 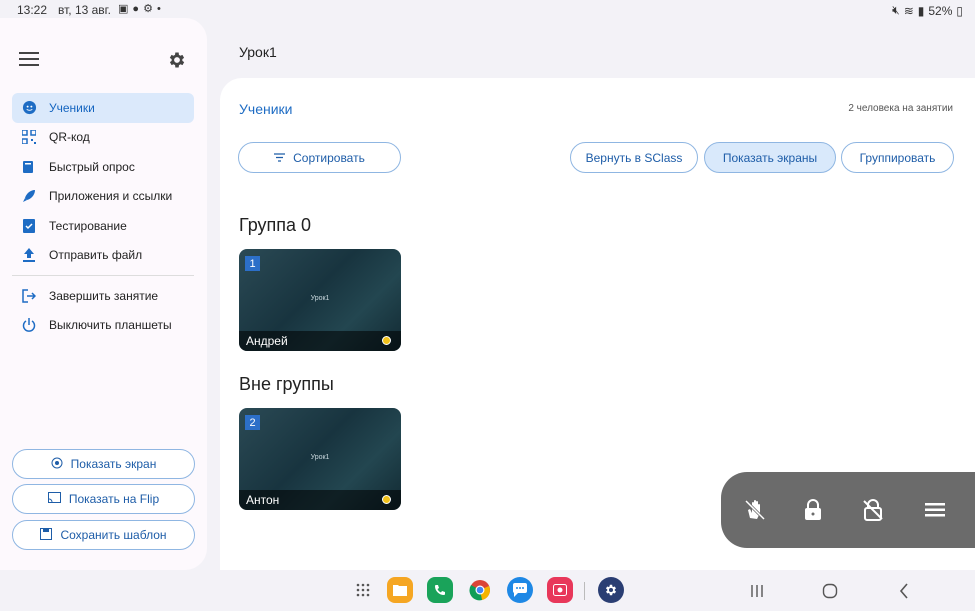 What do you see at coordinates (959, 10) in the screenshot?
I see `battery-icon: ▯` at bounding box center [959, 10].